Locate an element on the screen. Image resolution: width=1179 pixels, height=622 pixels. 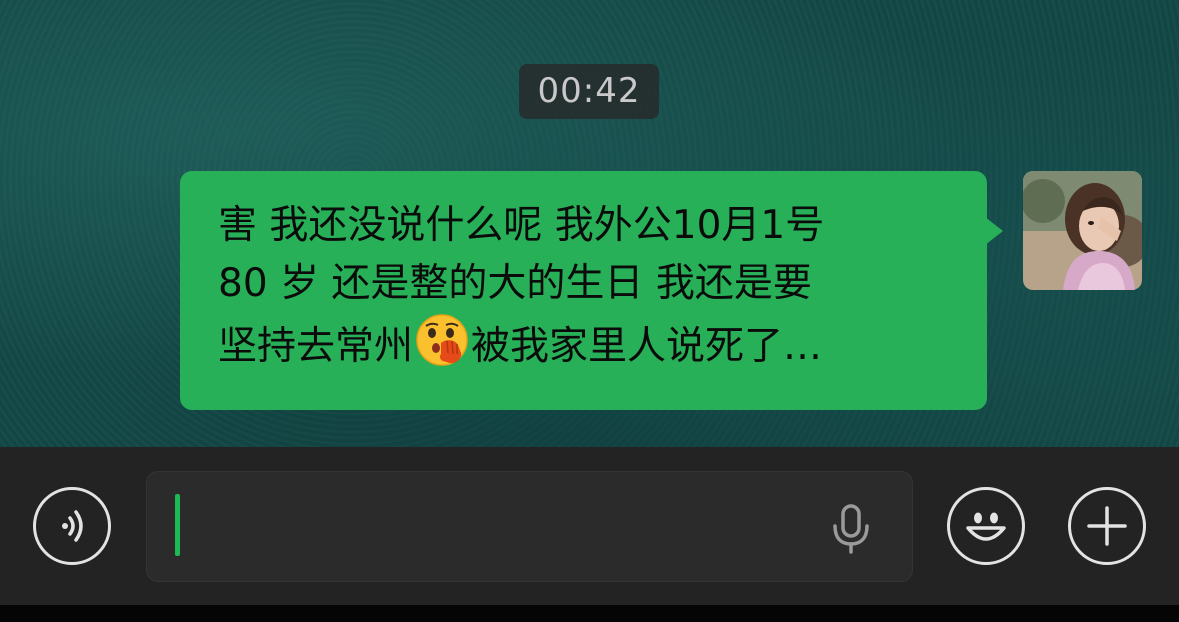
message-input is located at coordinates (499, 528).